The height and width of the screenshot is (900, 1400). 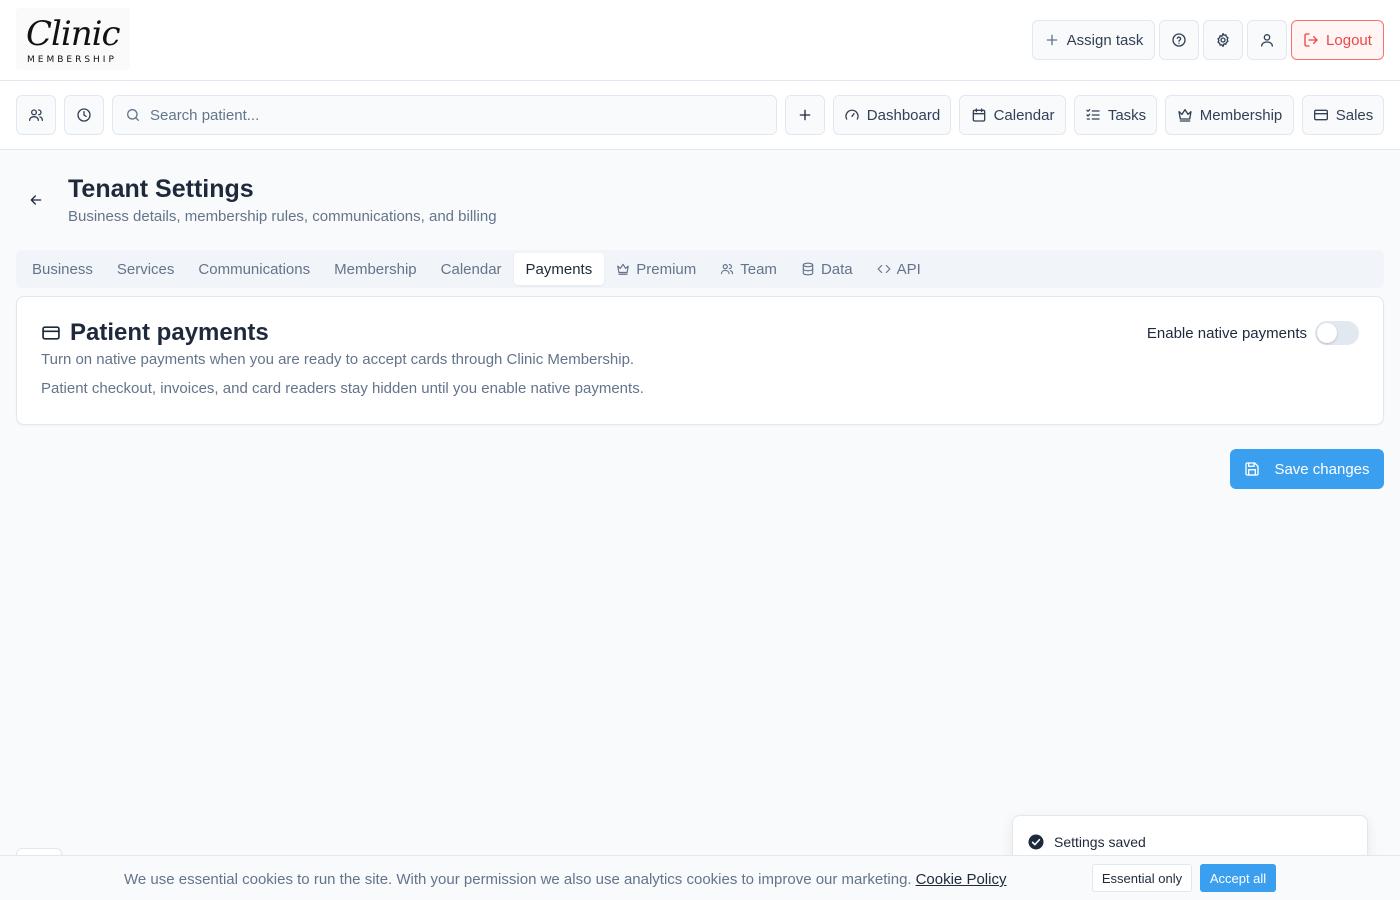 What do you see at coordinates (1349, 40) in the screenshot?
I see `logout-label: Logout` at bounding box center [1349, 40].